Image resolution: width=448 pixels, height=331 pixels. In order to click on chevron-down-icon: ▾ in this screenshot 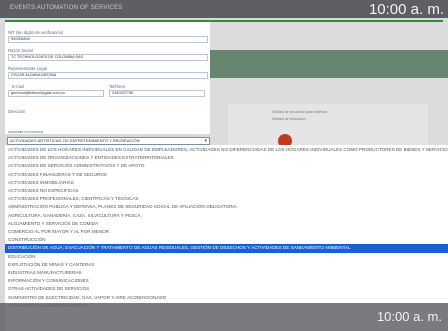, I will do `click(205, 141)`.